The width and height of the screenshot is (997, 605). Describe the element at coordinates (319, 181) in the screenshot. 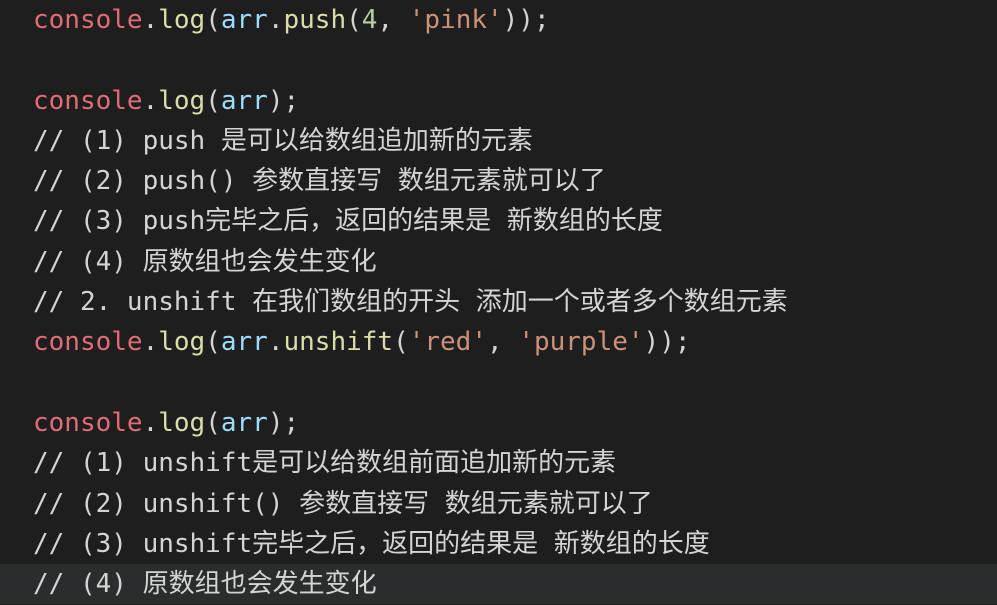

I see `code-token: // (2) push() 参数直接写 数组元素就可以了` at that location.